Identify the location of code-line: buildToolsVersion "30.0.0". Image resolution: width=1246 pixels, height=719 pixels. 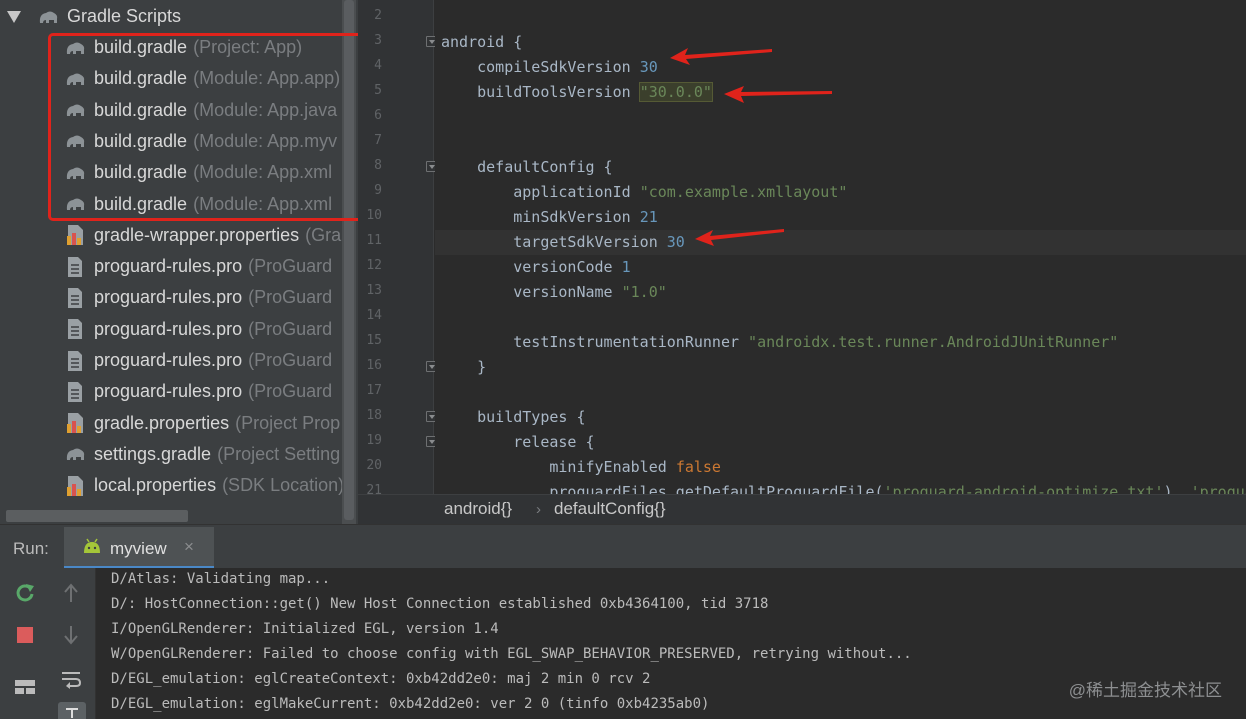
(577, 92).